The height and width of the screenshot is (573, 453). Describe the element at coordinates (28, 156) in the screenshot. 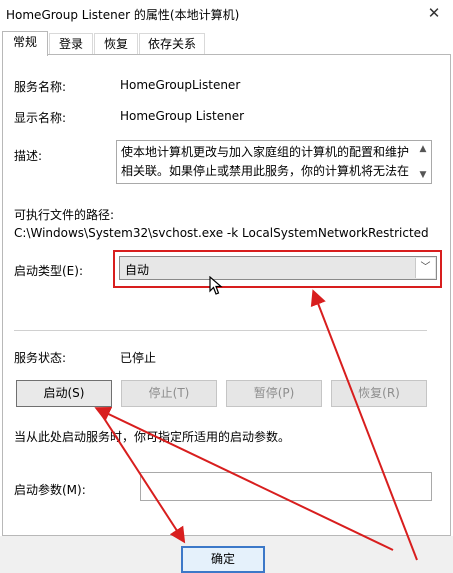

I see `description-label: 描述:` at that location.